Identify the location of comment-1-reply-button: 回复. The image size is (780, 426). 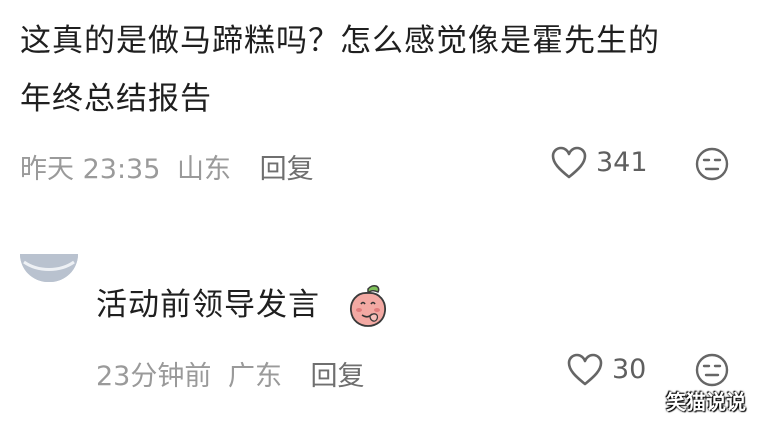
(287, 169).